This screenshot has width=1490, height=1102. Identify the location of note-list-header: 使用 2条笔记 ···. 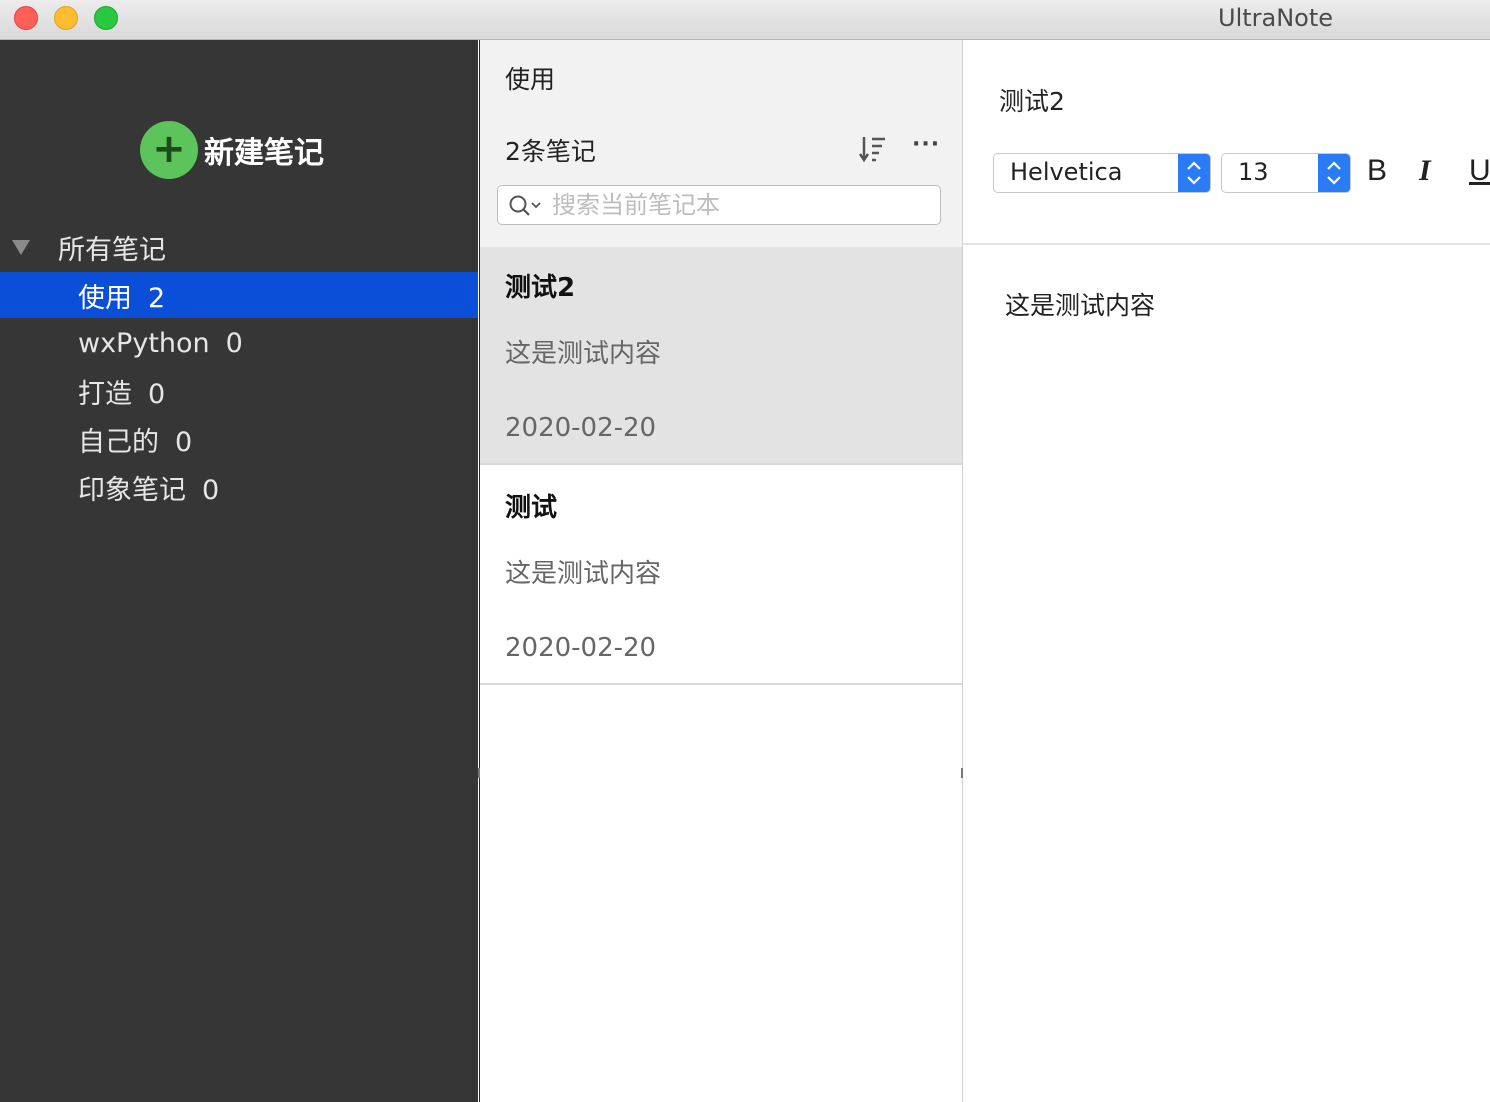
(721, 143).